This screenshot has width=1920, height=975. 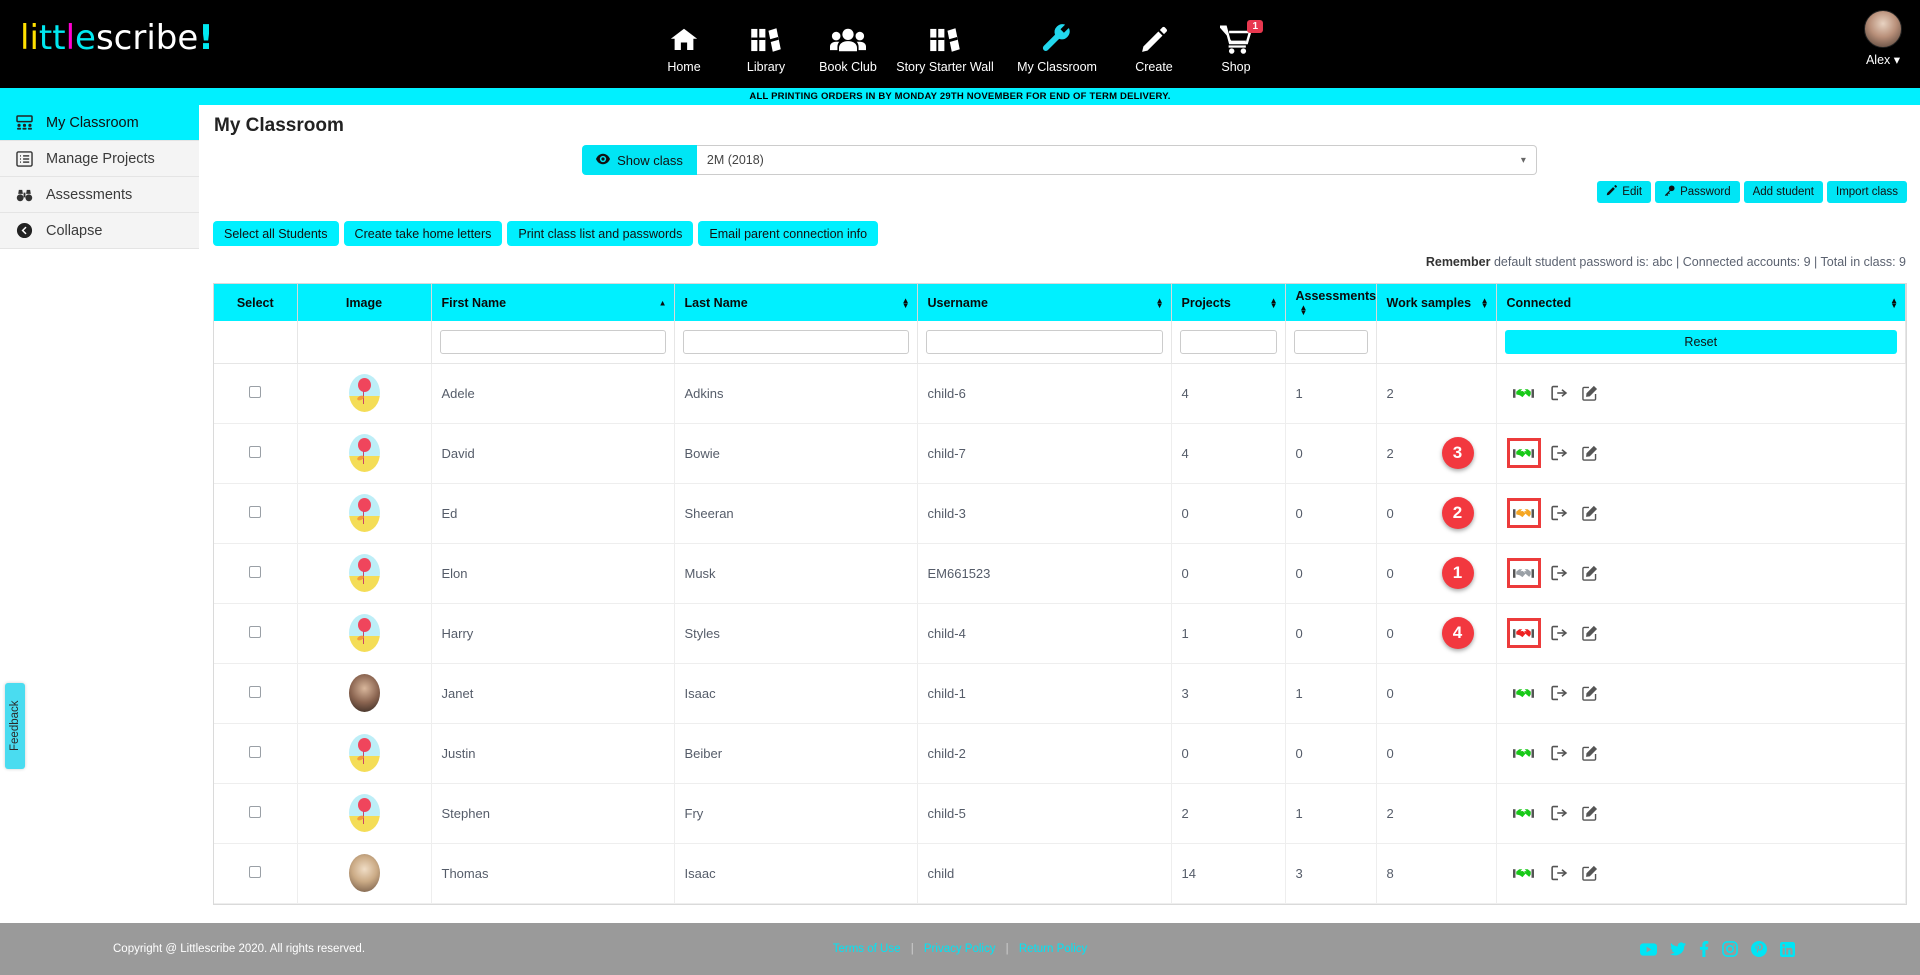 I want to click on footer-link-privacy-policy: Privacy Policy, so click(x=960, y=949).